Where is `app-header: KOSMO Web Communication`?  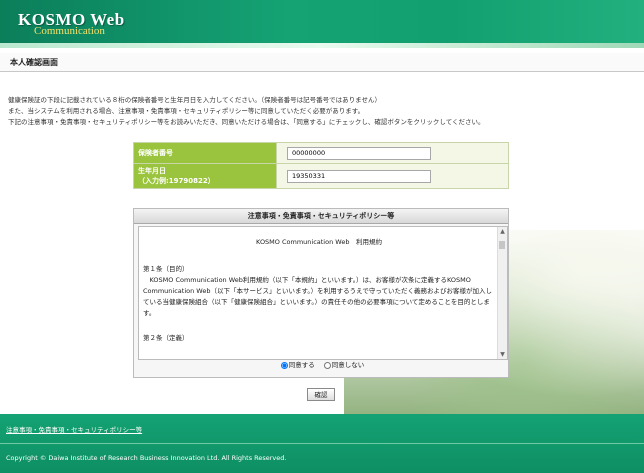 app-header: KOSMO Web Communication is located at coordinates (322, 24).